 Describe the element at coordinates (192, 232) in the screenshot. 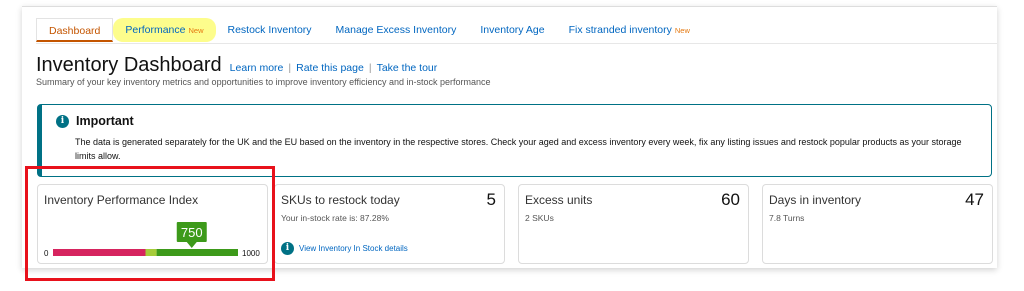

I see `ipi-score-value: 750` at that location.